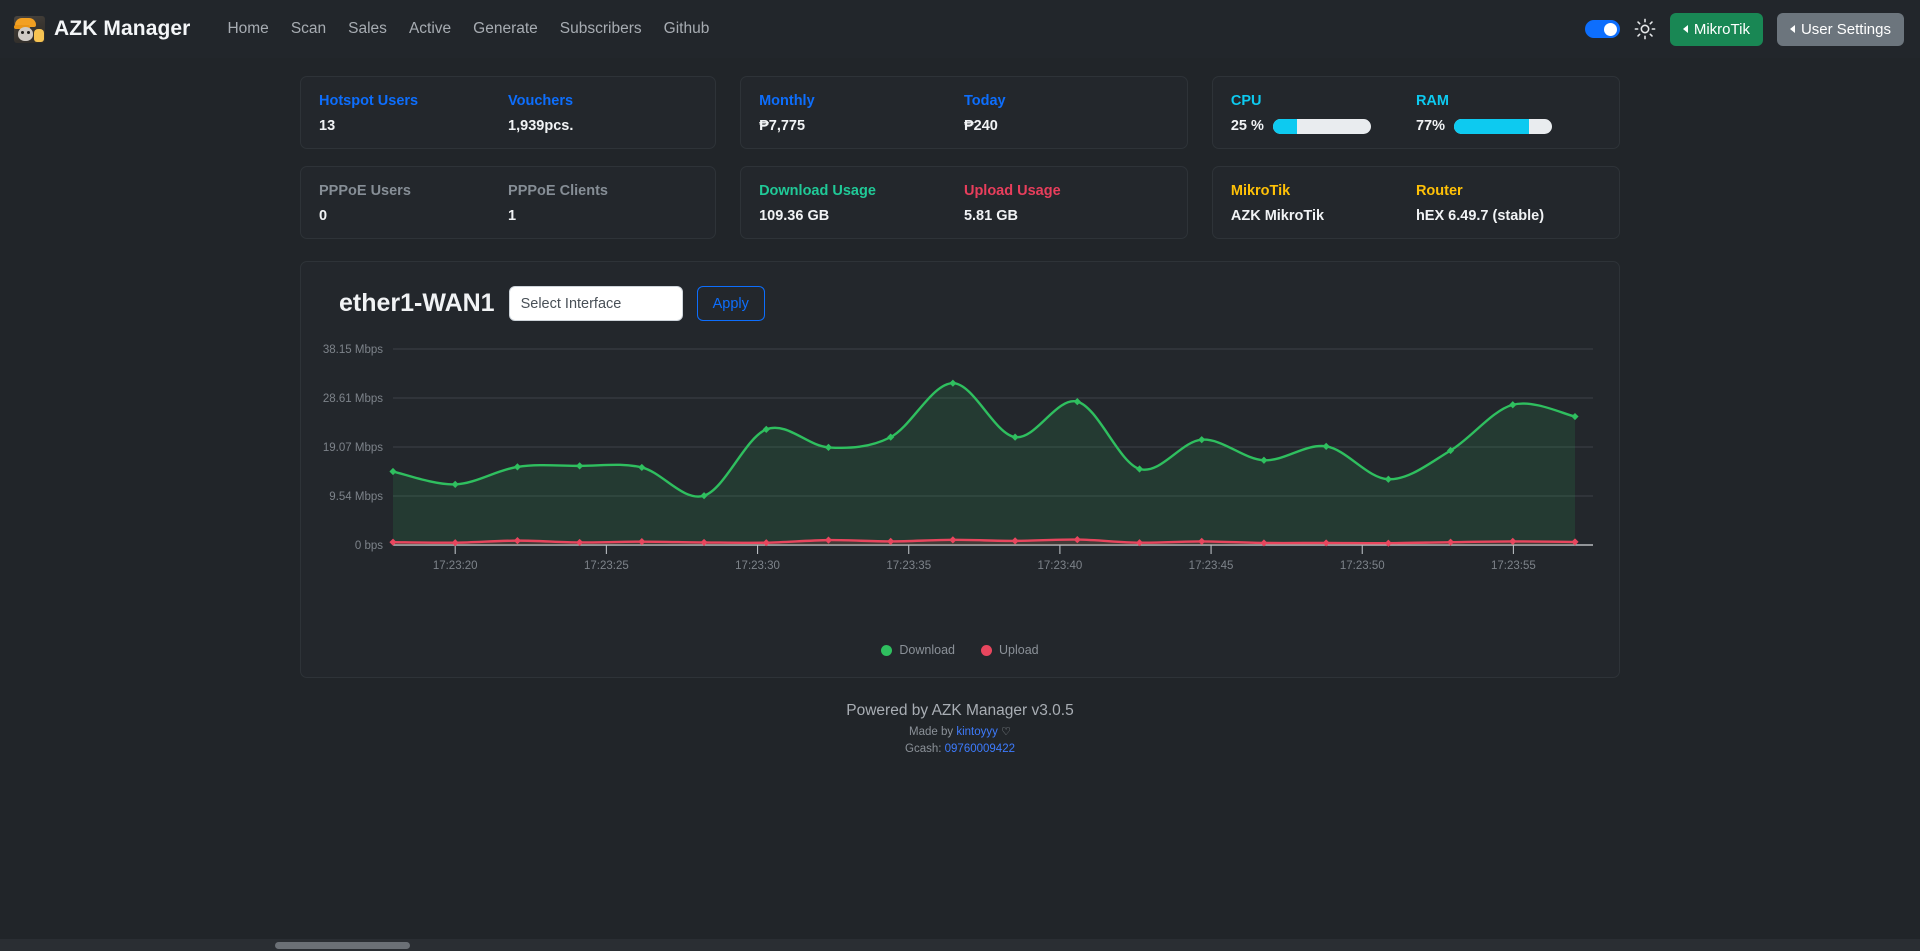 Image resolution: width=1920 pixels, height=951 pixels. I want to click on stat-value: 109.36 GB, so click(794, 216).